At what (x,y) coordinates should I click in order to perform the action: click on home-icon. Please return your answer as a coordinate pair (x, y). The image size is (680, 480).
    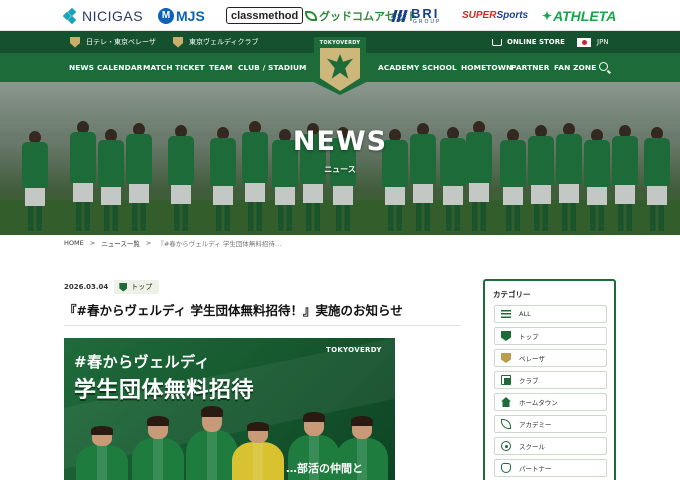
    Looking at the image, I should click on (506, 402).